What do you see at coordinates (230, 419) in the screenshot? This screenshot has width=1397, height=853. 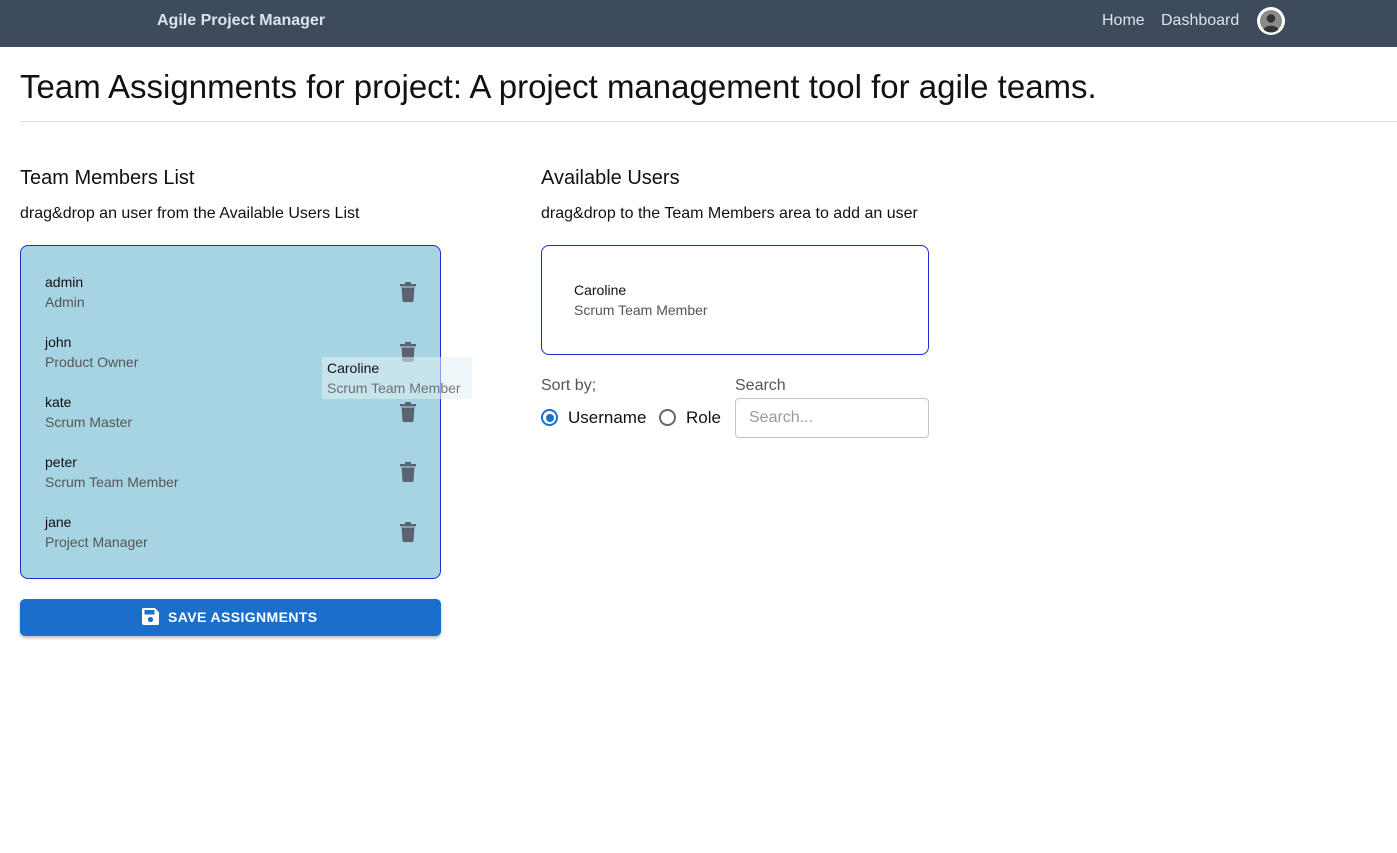 I see `team-member-item: kate Scrum Master` at bounding box center [230, 419].